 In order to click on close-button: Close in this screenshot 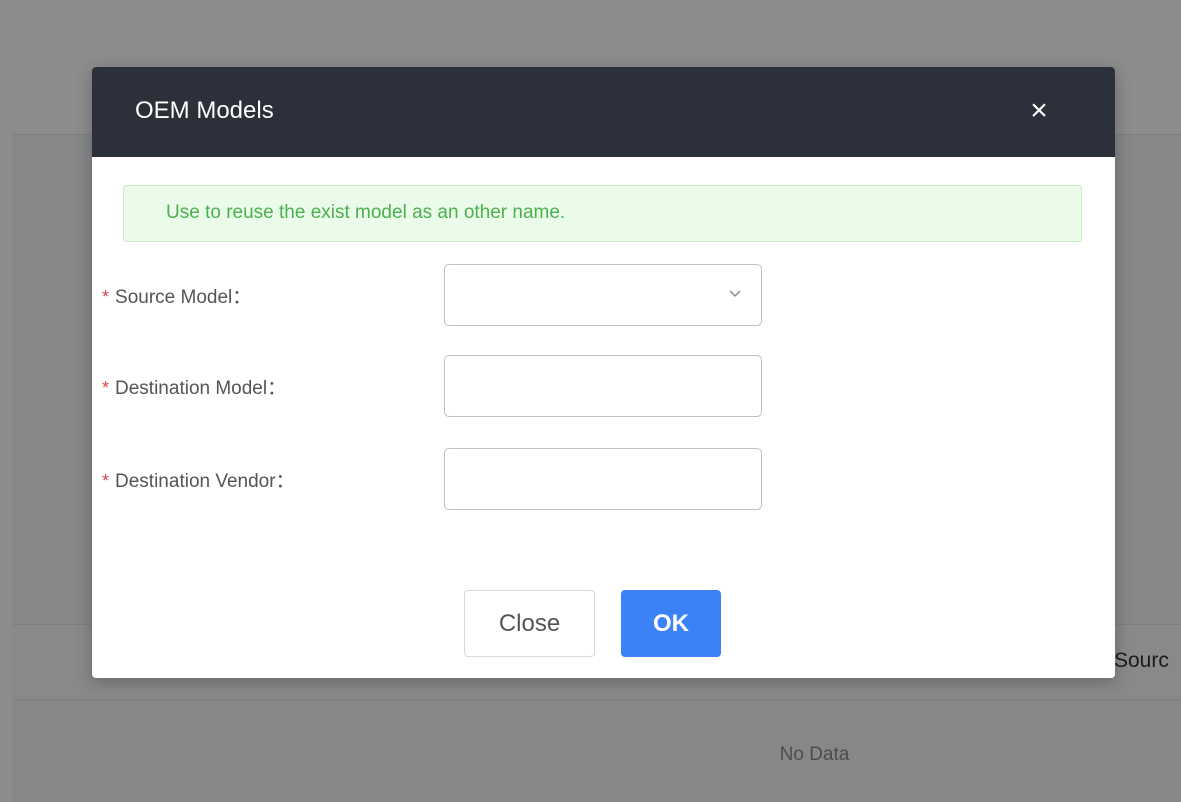, I will do `click(529, 623)`.